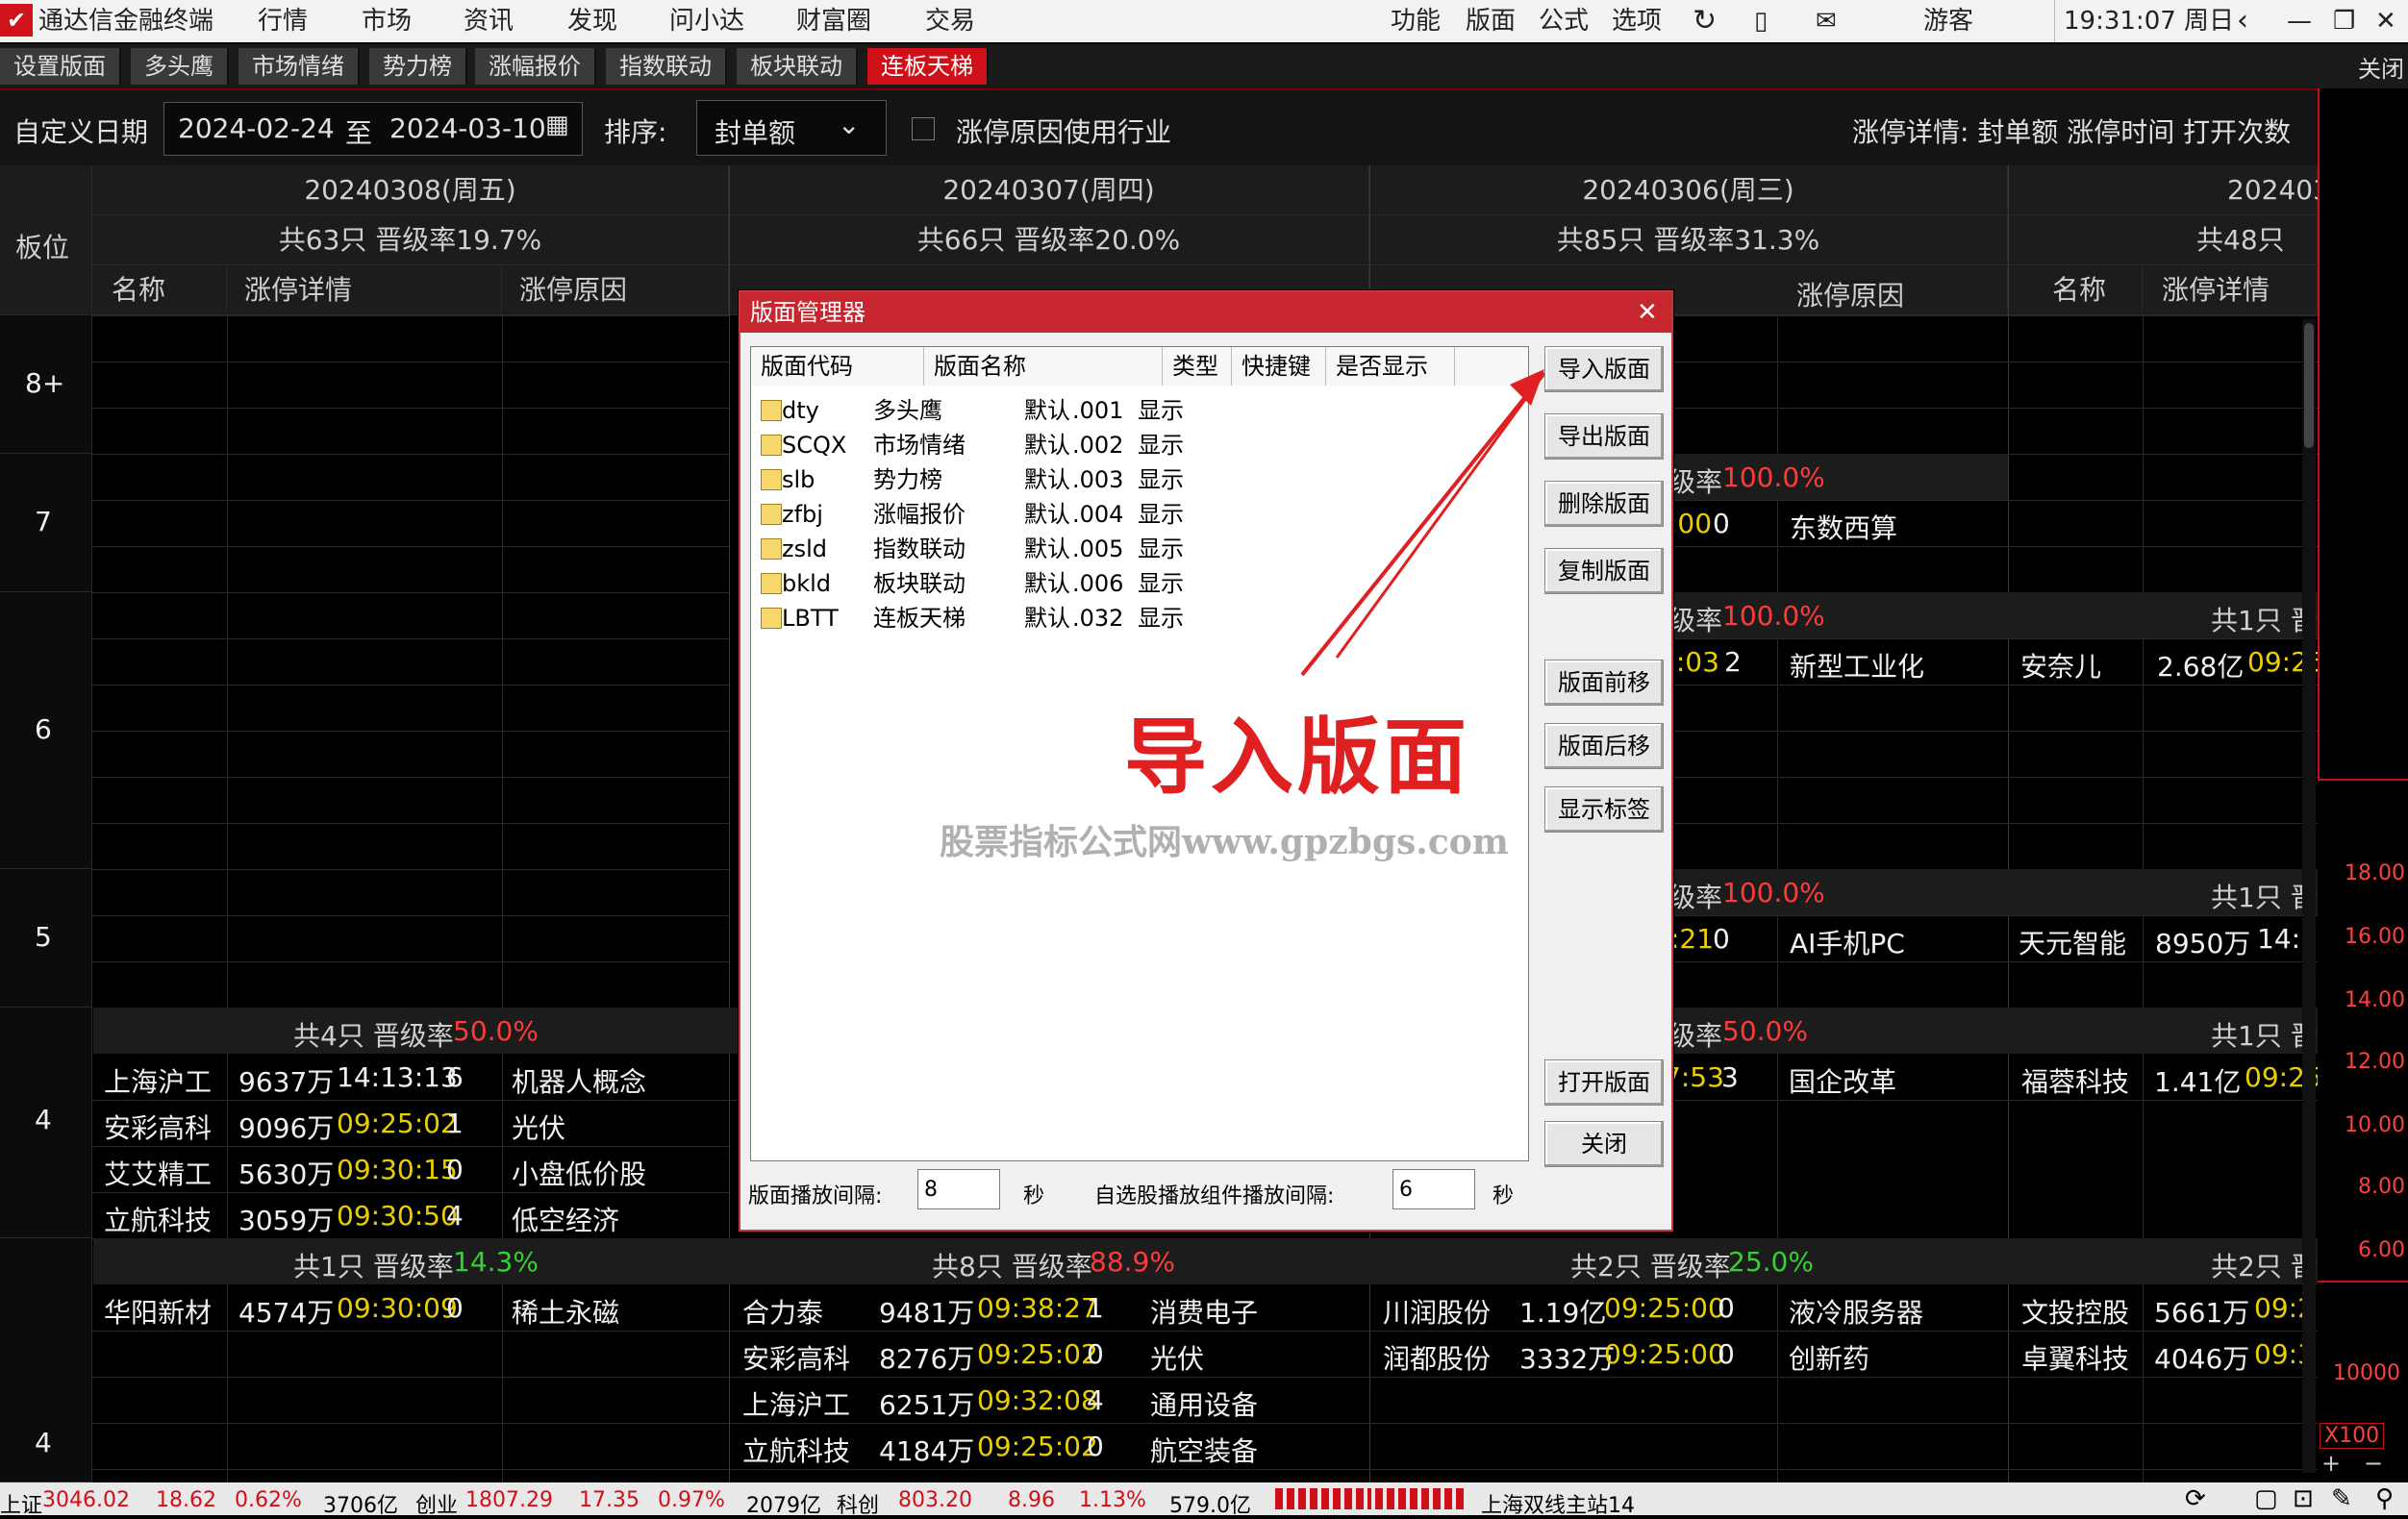 Image resolution: width=2408 pixels, height=1519 pixels. I want to click on section-prefix: 级率, so click(1695, 482).